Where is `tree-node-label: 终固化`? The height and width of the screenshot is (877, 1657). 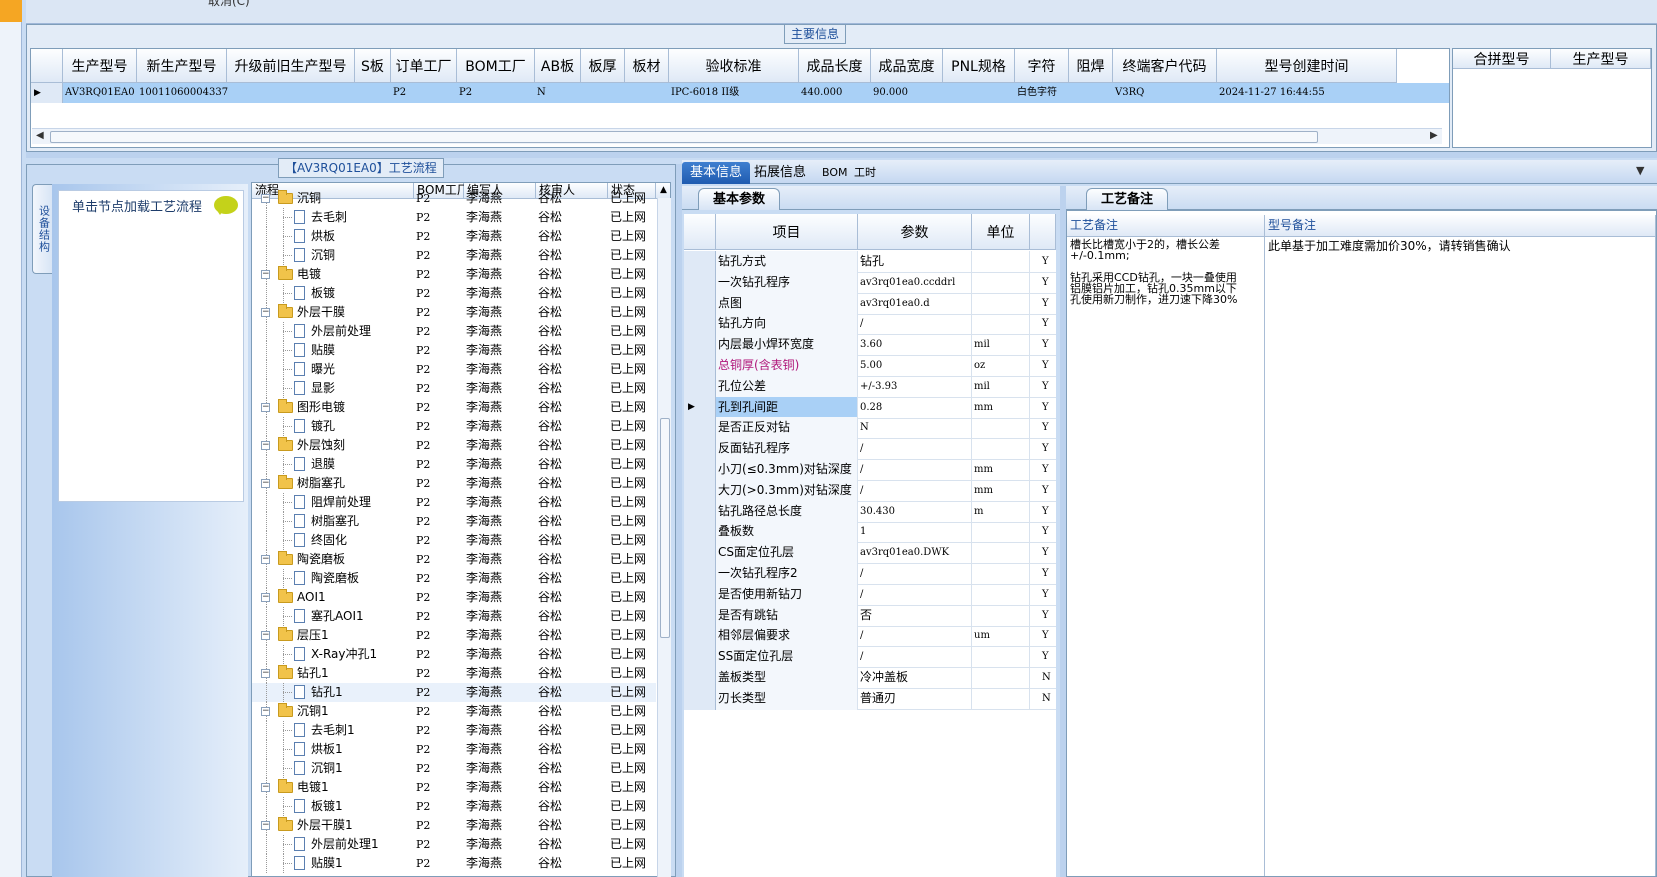 tree-node-label: 终固化 is located at coordinates (329, 540).